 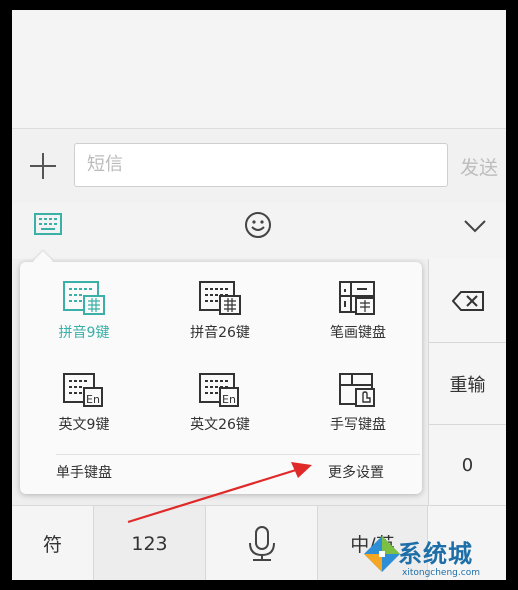 What do you see at coordinates (435, 554) in the screenshot?
I see `watermark-text: 系统城` at bounding box center [435, 554].